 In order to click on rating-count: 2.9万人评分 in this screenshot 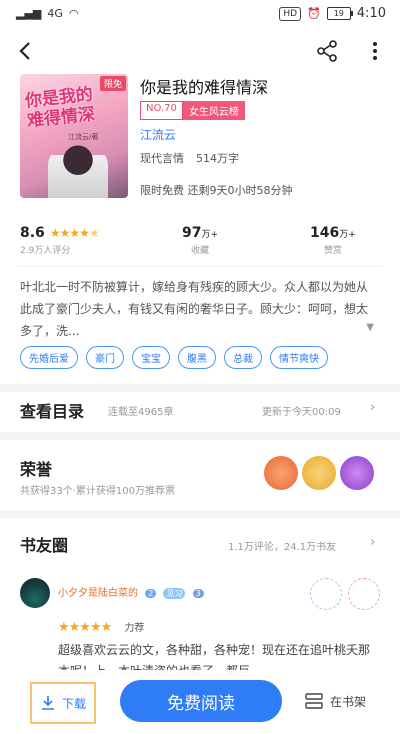, I will do `click(45, 251)`.